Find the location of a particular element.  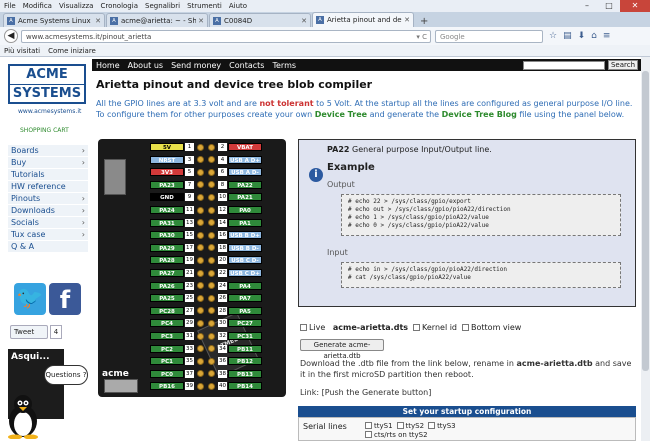

pin-row: 12 PA0 is located at coordinates (234, 210).